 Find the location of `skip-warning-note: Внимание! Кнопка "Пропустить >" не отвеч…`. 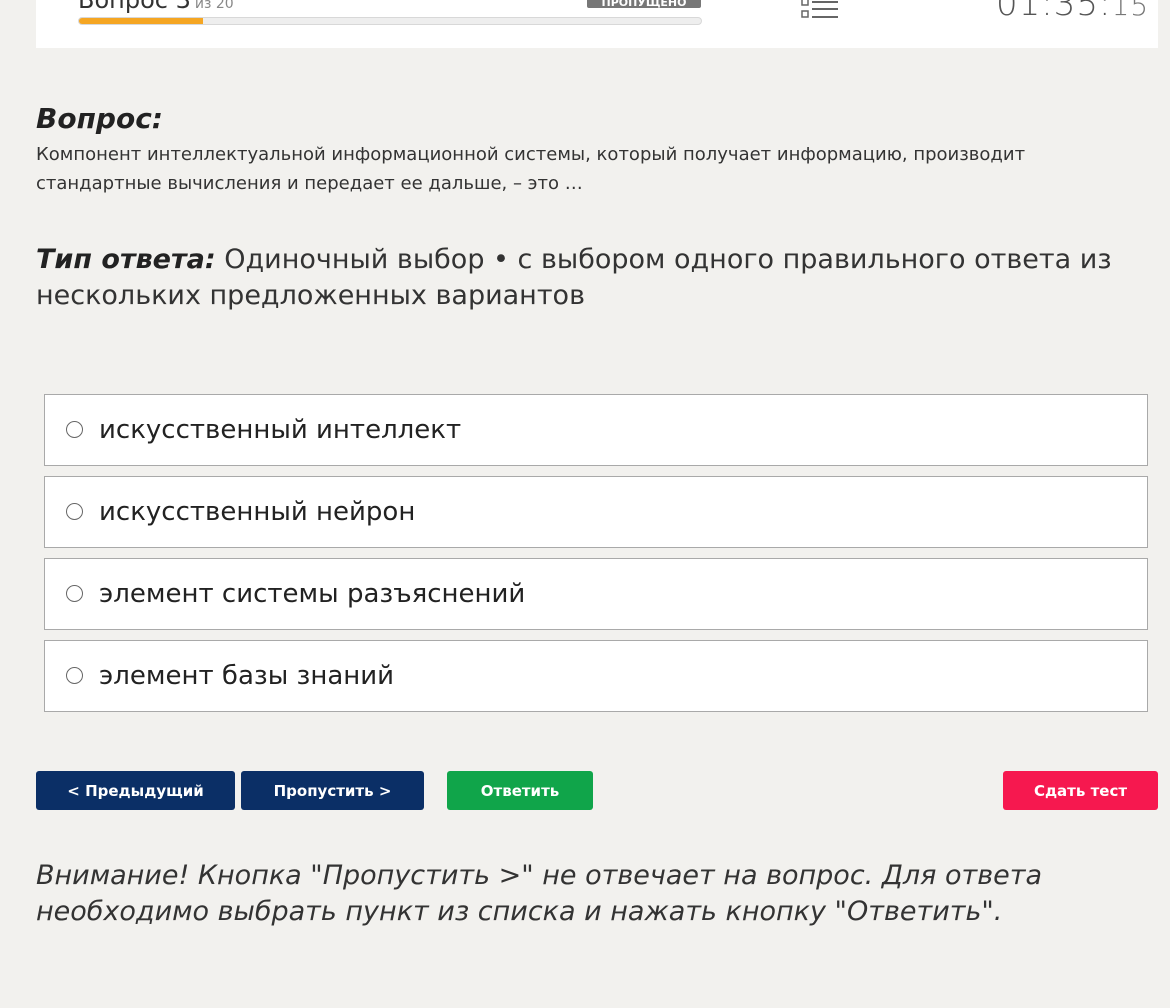

skip-warning-note: Внимание! Кнопка "Пропустить >" не отвеч… is located at coordinates (539, 893).